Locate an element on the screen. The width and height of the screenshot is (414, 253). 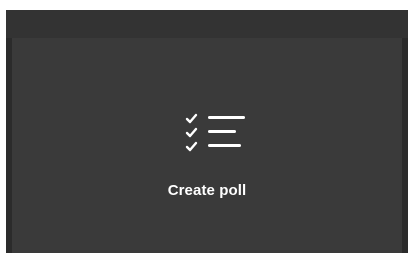
top-bar is located at coordinates (207, 24).